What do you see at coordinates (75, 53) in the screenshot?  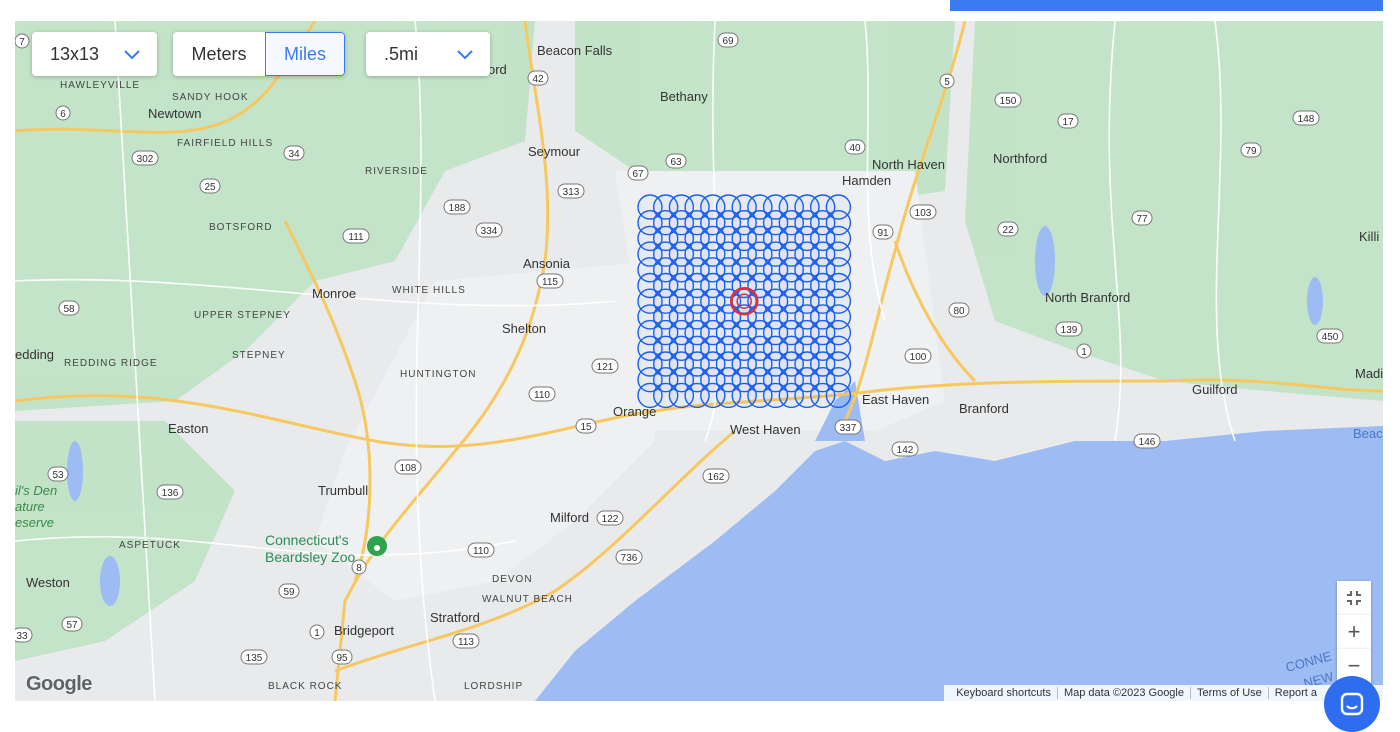 I see `grid-size-value: 13x13` at bounding box center [75, 53].